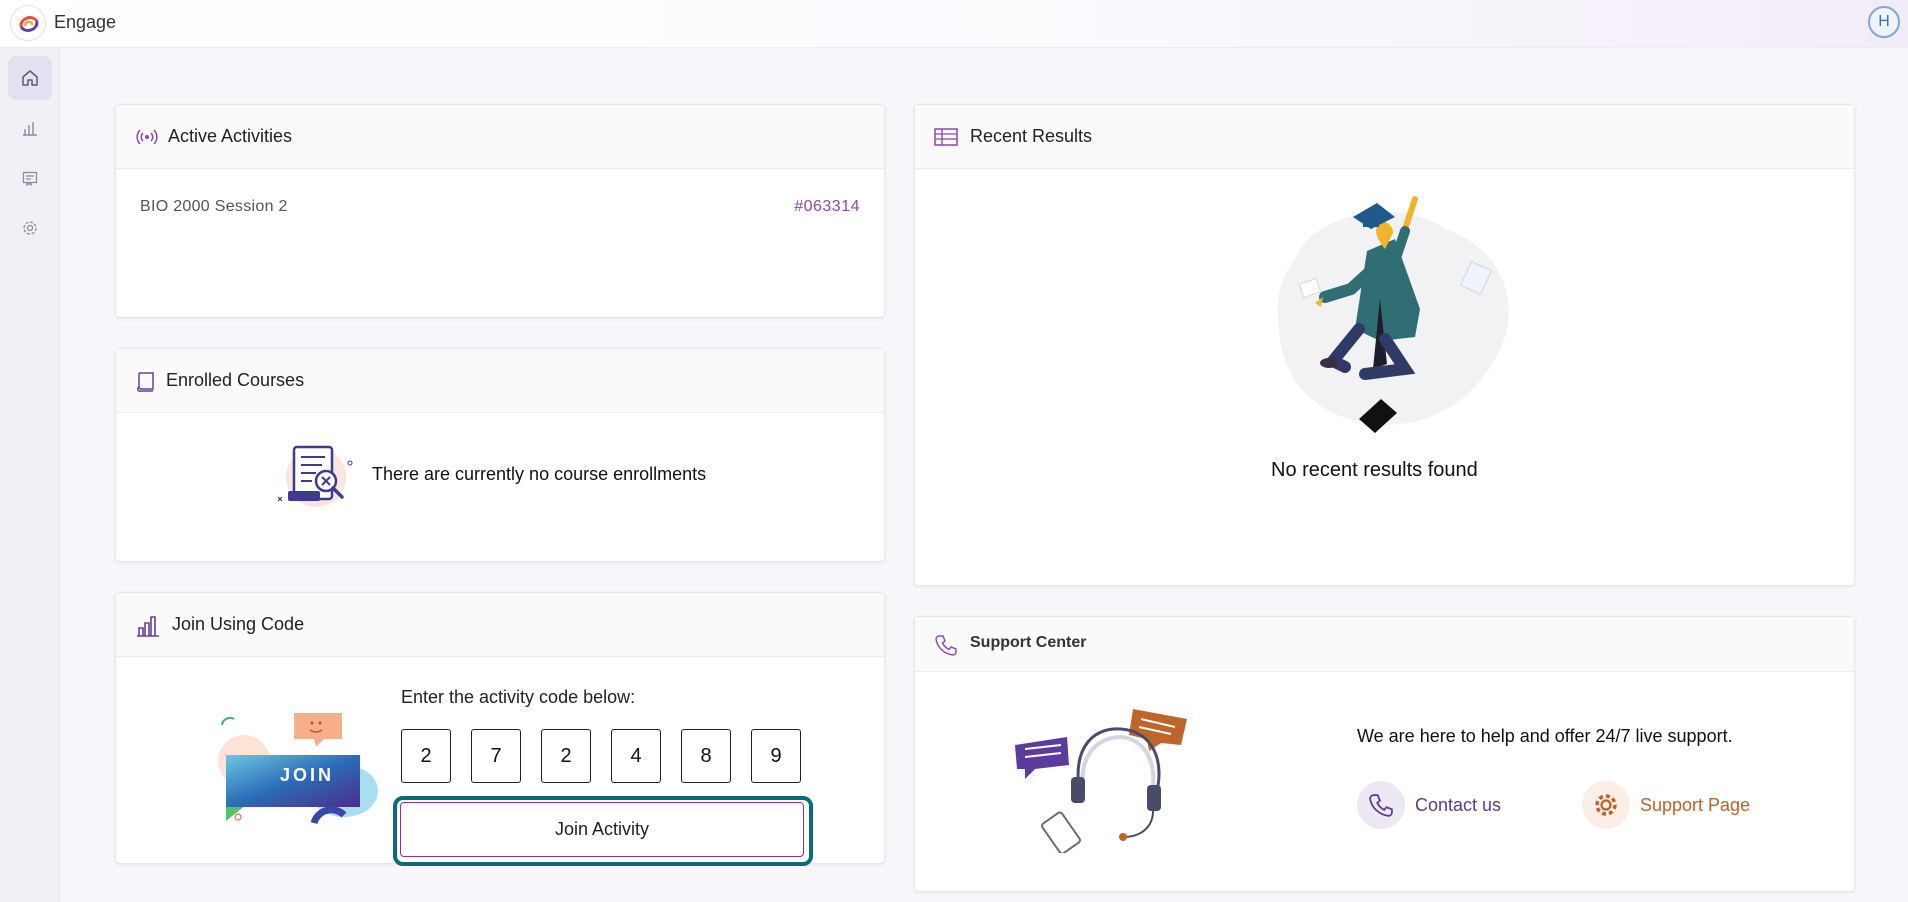 The height and width of the screenshot is (902, 1908). Describe the element at coordinates (1384, 644) in the screenshot. I see `card-header: Support Center` at that location.